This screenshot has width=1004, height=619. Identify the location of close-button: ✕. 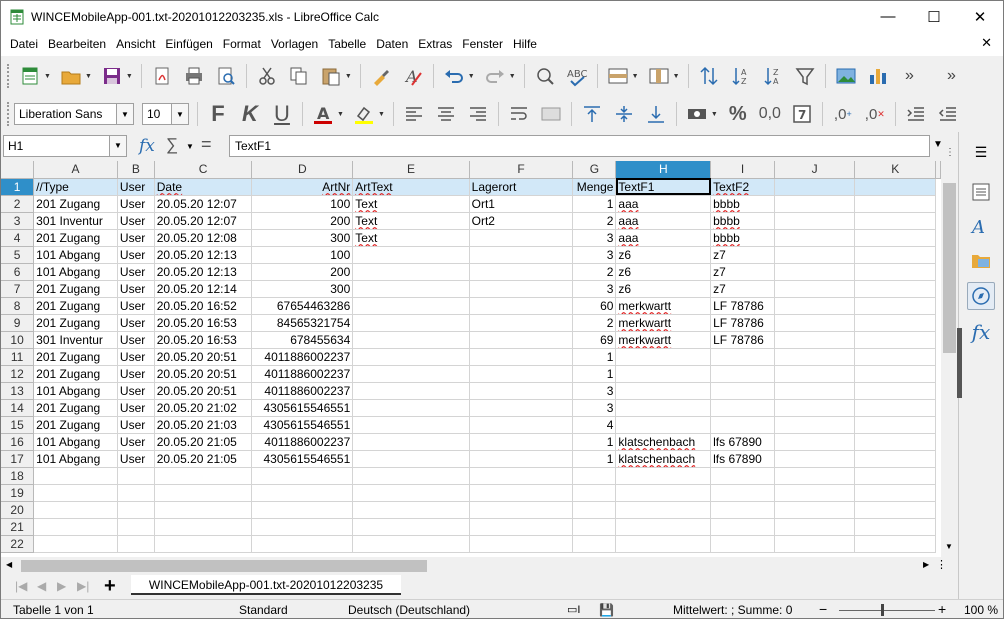
(980, 16).